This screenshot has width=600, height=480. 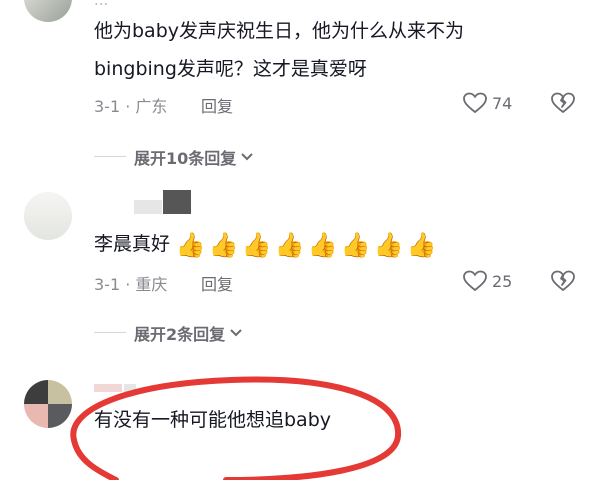 I want to click on expand-replies-label: 展开2条回复, so click(x=180, y=334).